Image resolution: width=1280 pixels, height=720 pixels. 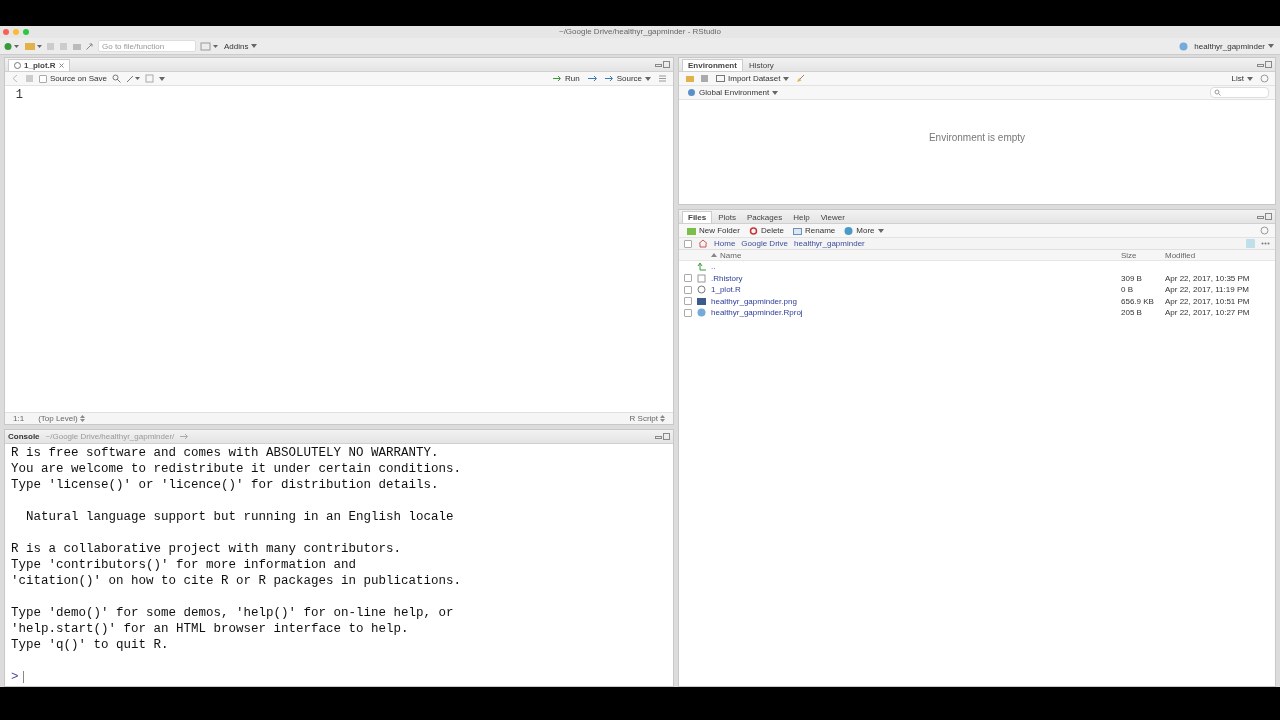 What do you see at coordinates (662, 78) in the screenshot?
I see `menu-icon` at bounding box center [662, 78].